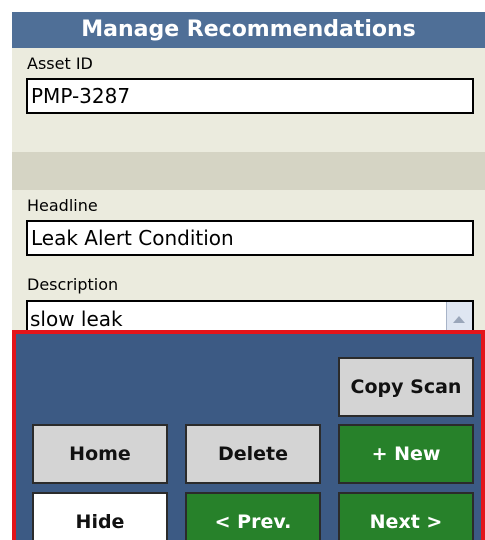 The height and width of the screenshot is (540, 485). What do you see at coordinates (100, 516) in the screenshot?
I see `hide-button: Hide` at bounding box center [100, 516].